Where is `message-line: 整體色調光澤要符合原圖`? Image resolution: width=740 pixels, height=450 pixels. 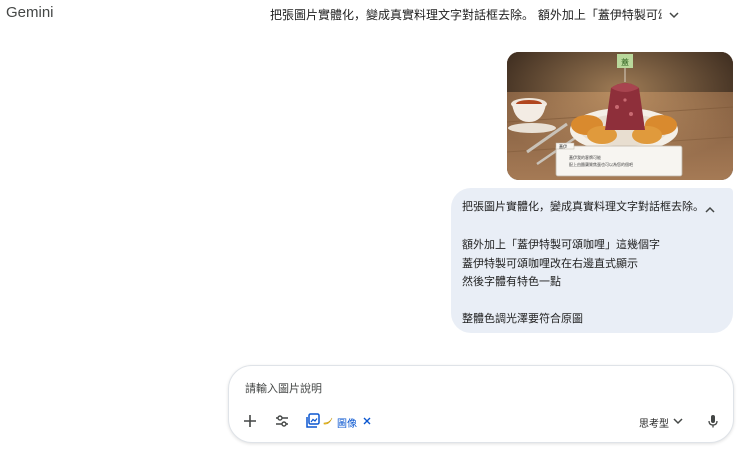 message-line: 整體色調光澤要符合原圖 is located at coordinates (522, 318).